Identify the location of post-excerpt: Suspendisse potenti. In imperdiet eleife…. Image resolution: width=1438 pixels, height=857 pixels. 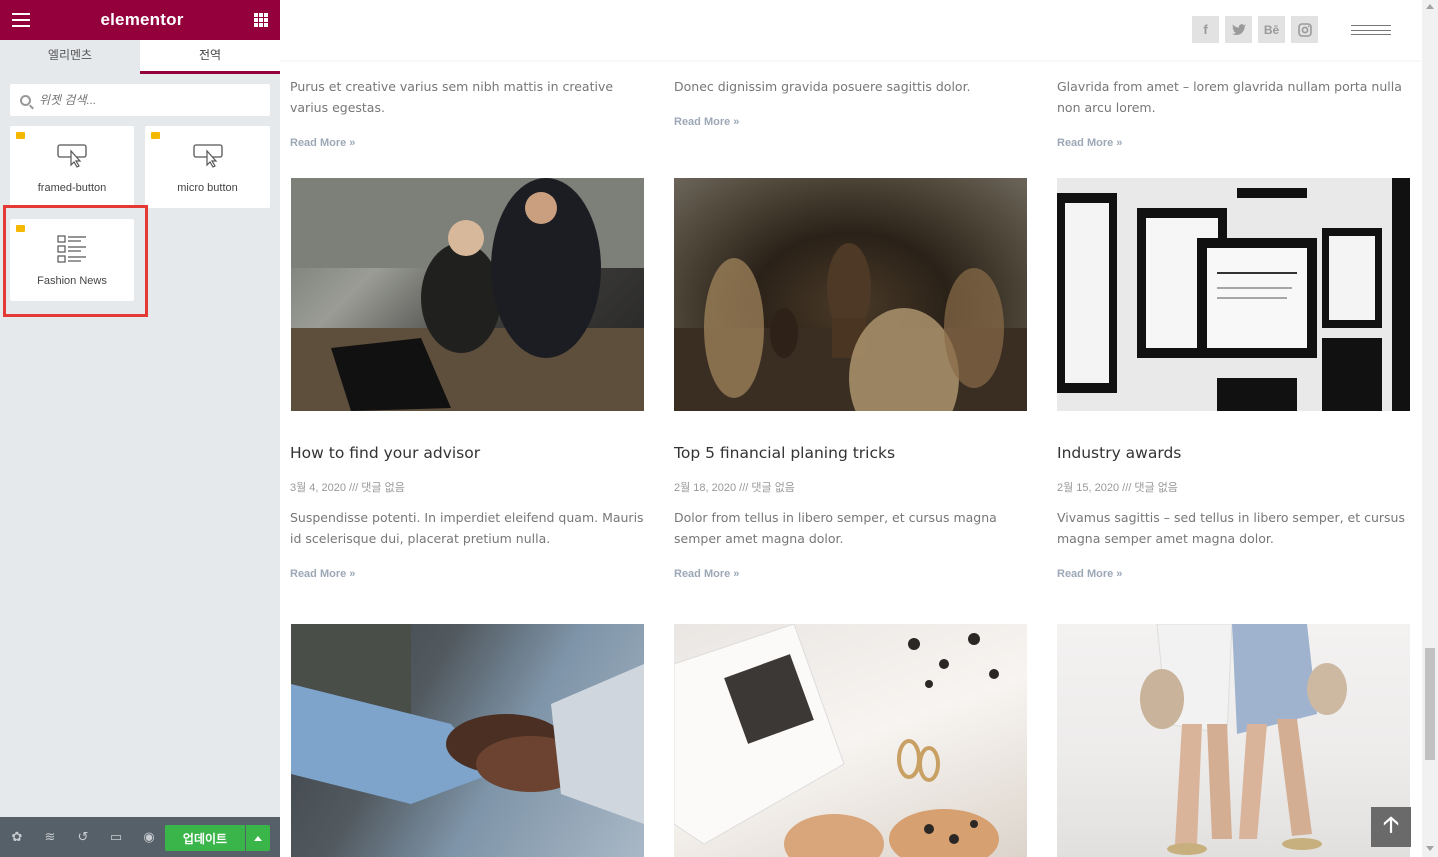
(467, 528).